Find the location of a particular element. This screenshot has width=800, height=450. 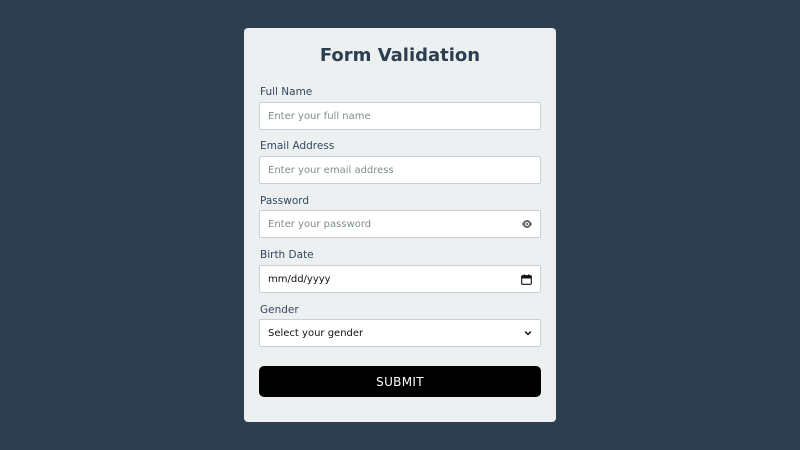

email-input is located at coordinates (400, 170).